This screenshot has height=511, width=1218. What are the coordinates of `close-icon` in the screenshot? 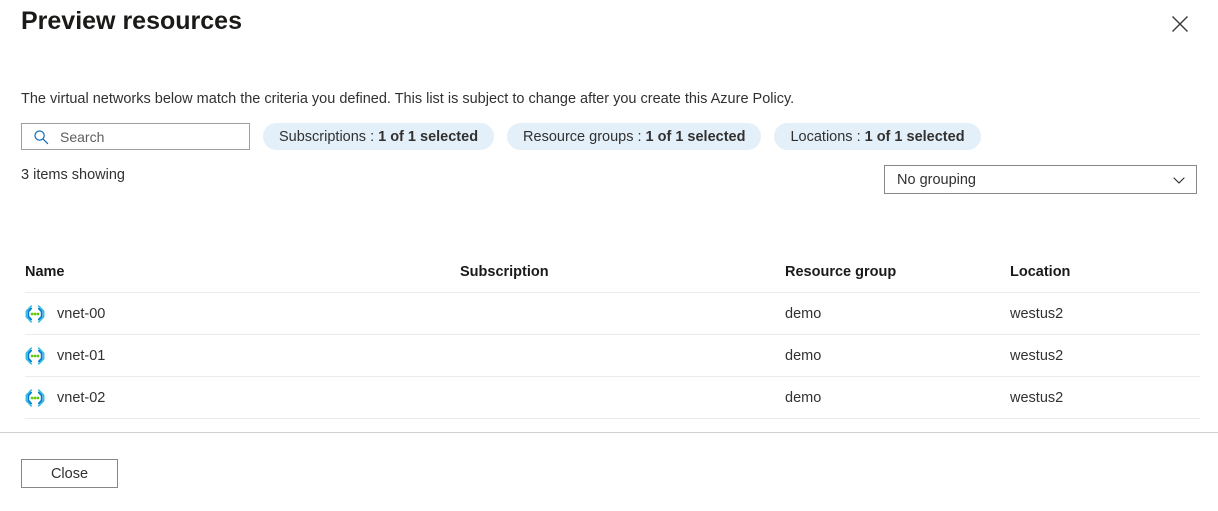 It's located at (1180, 24).